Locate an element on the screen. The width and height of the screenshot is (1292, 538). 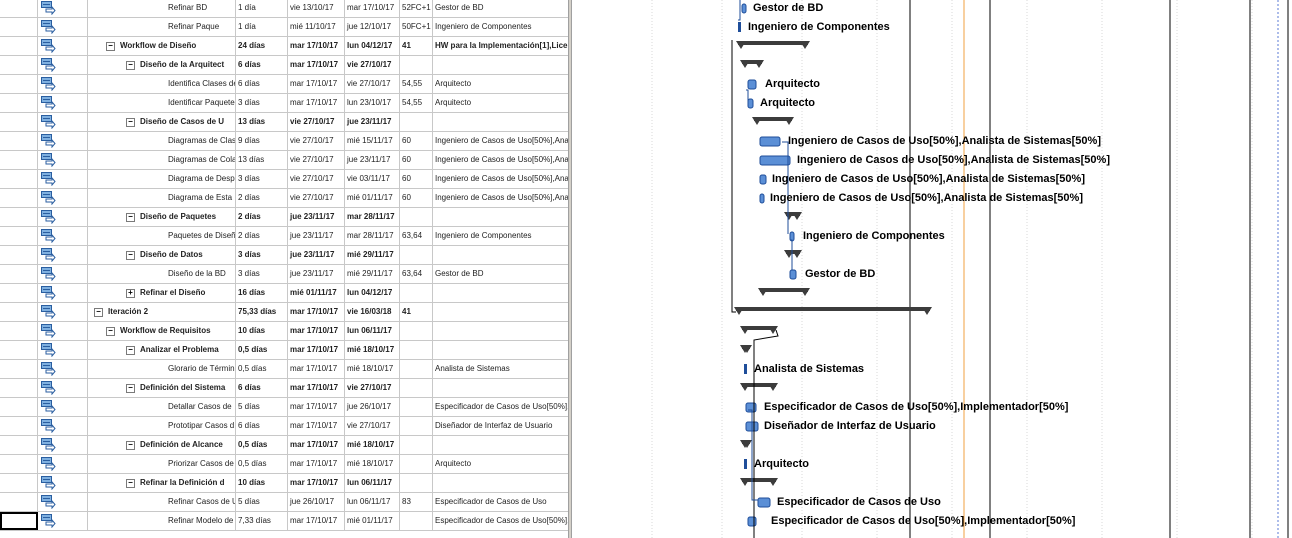
duration-cell: 3 días is located at coordinates (262, 255).